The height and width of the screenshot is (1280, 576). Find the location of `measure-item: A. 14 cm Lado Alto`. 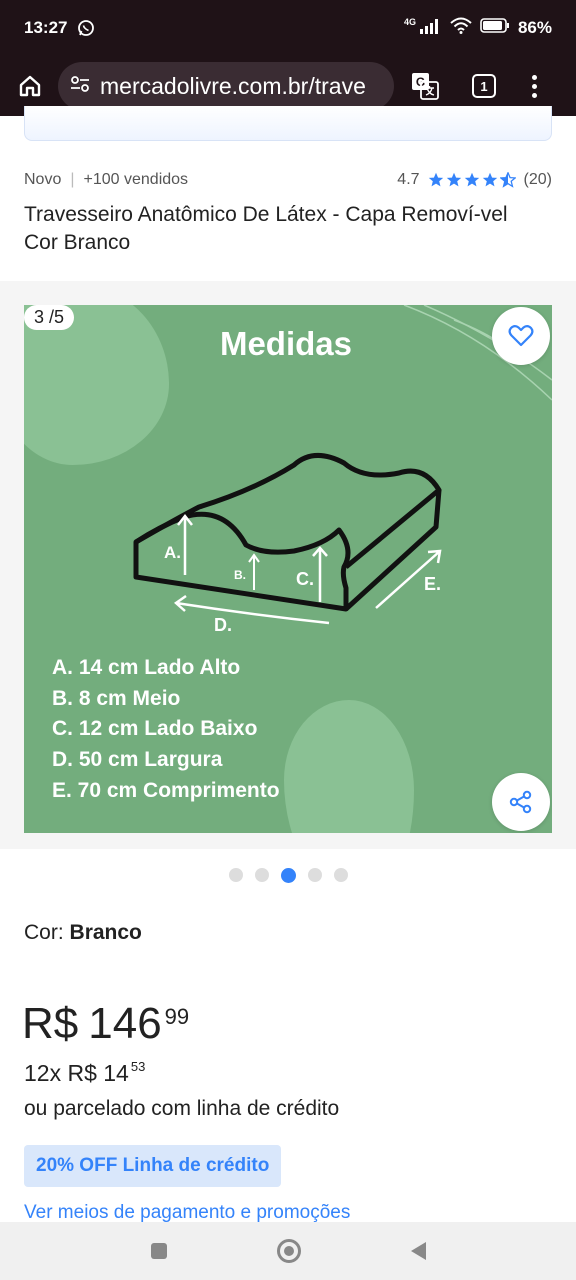

measure-item: A. 14 cm Lado Alto is located at coordinates (146, 667).